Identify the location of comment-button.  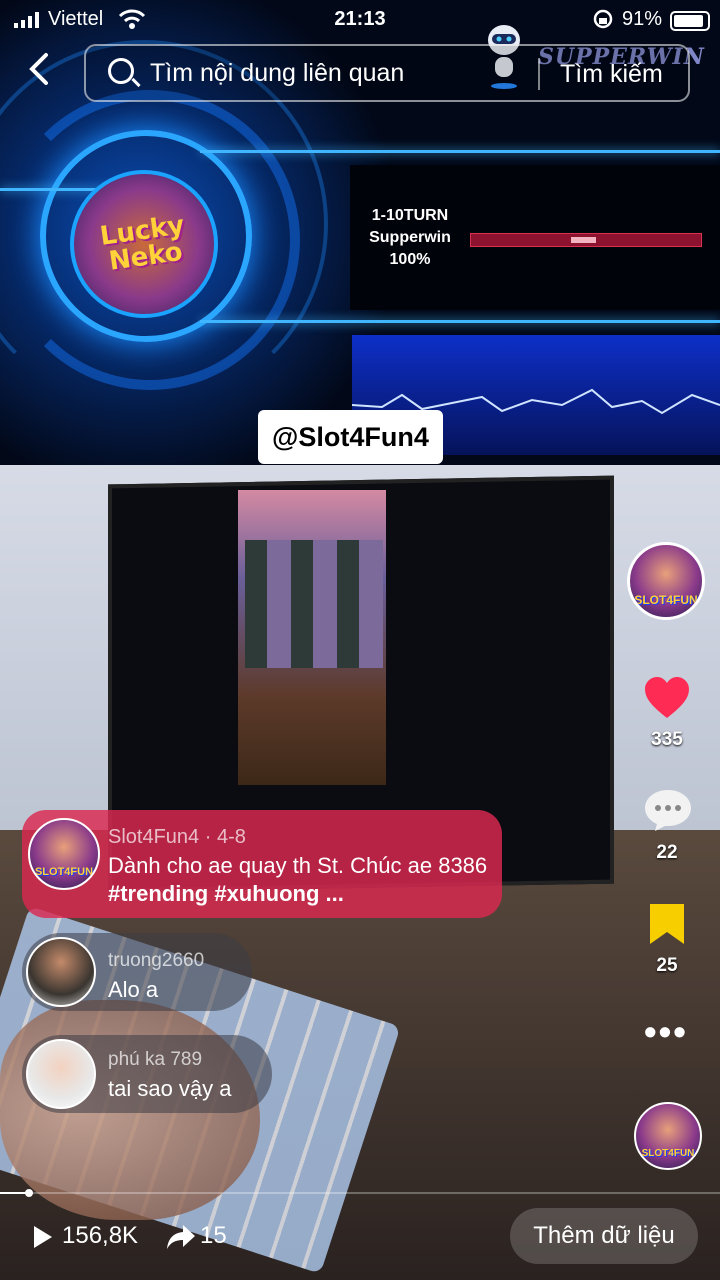
(668, 810).